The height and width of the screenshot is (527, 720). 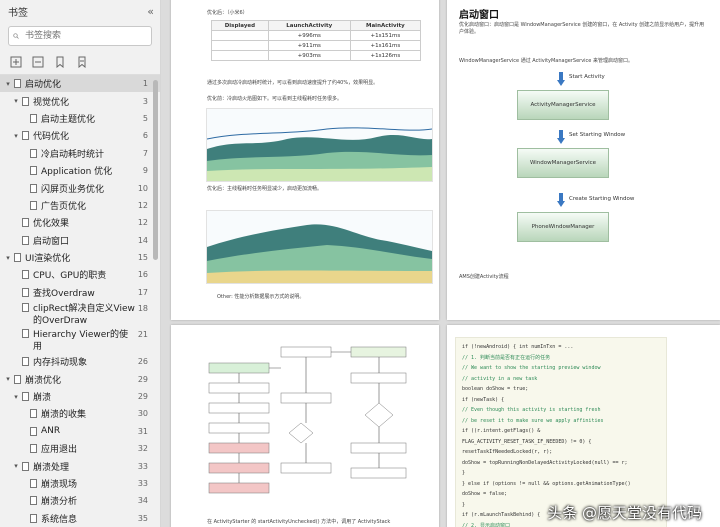 I want to click on bookmark-page-number: 7, so click(x=145, y=153).